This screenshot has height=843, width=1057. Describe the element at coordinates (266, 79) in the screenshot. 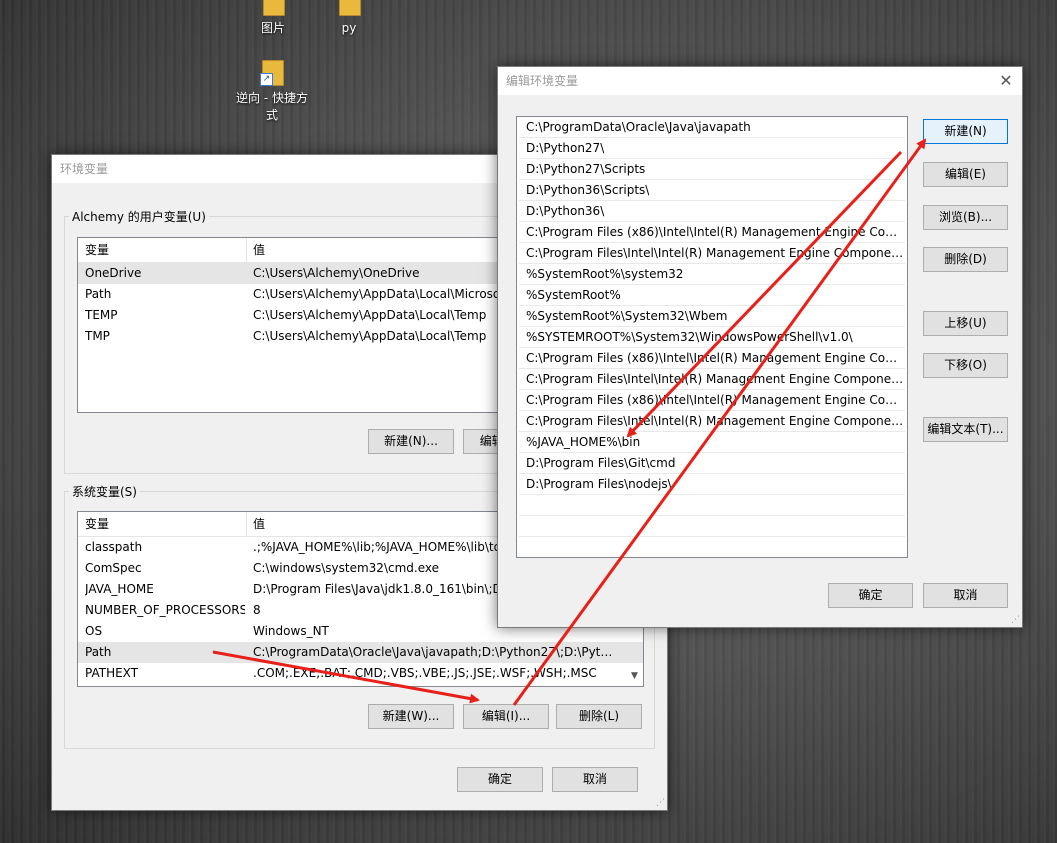

I see `shortcut-arrow-icon: ↗` at that location.